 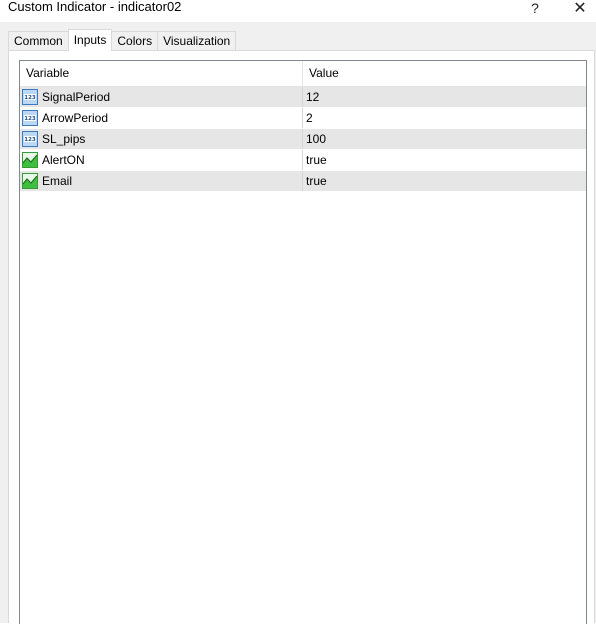 I want to click on variable-name: ArrowPeriod, so click(x=75, y=118).